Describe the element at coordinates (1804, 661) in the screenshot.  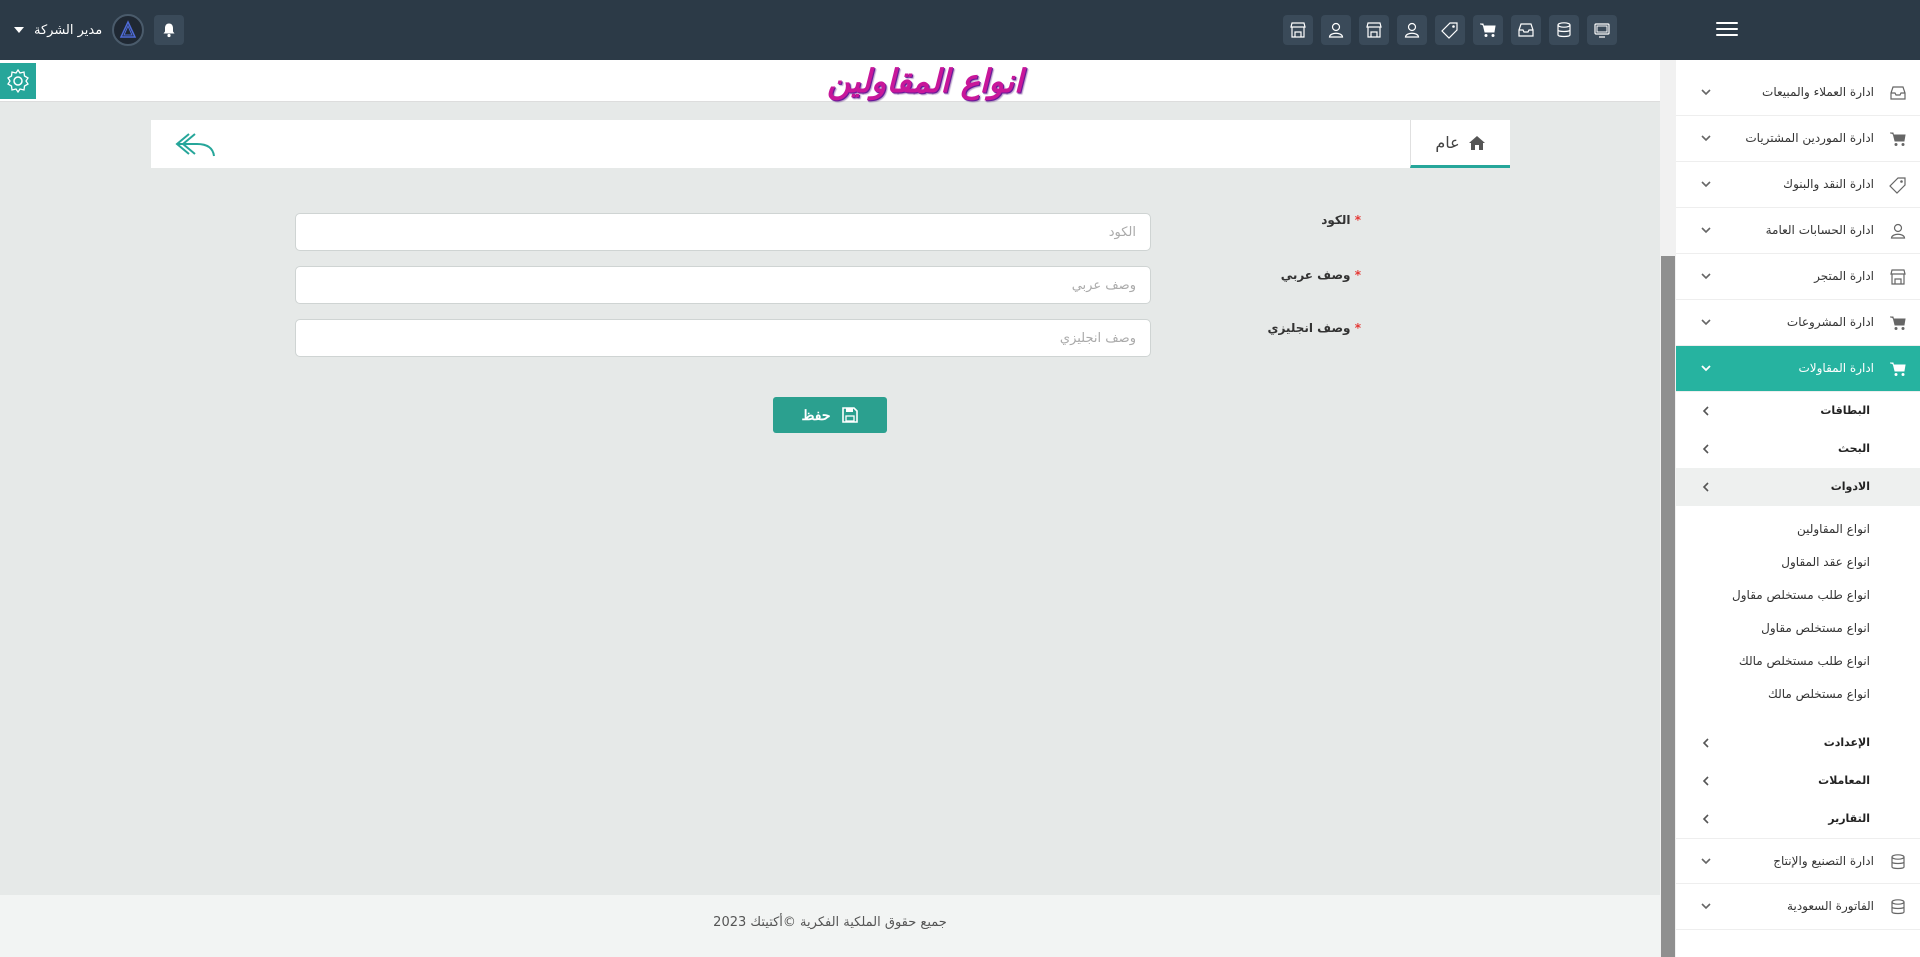
I see `sidebar-leaf-label: انواع طلب مستخلص مالك` at that location.